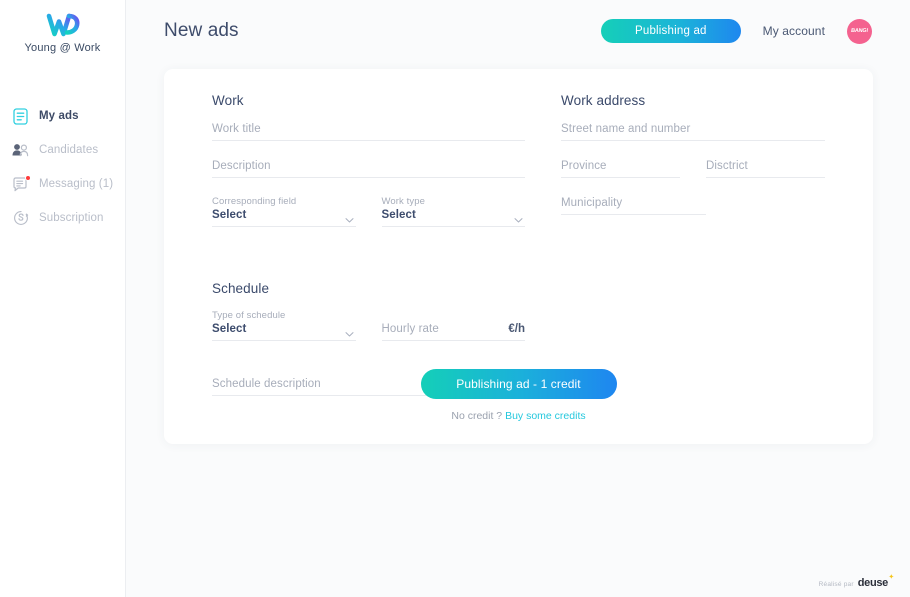 The width and height of the screenshot is (910, 597). What do you see at coordinates (410, 329) in the screenshot?
I see `hourly-rate-placeholder: Hourly rate` at bounding box center [410, 329].